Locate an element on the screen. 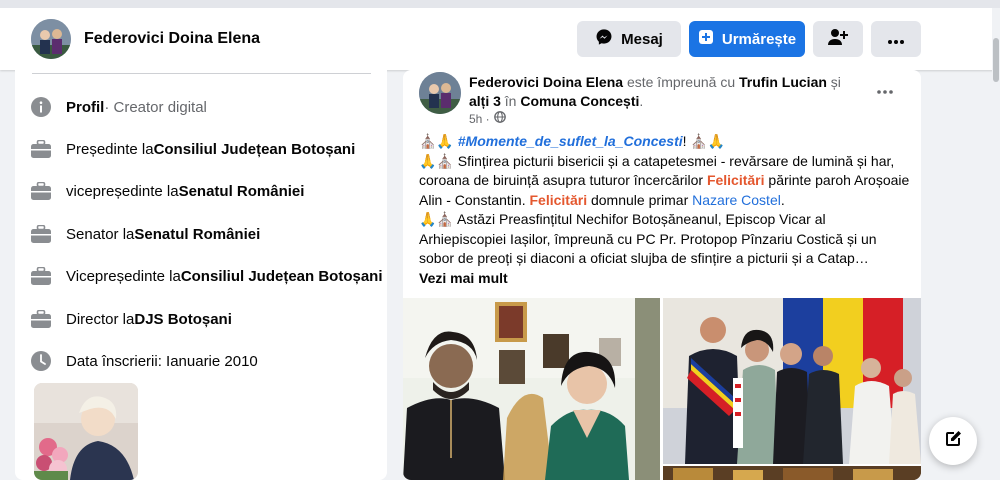 Image resolution: width=1000 pixels, height=480 pixels. intro-item-work: Director la DJS Botoșani is located at coordinates (131, 319).